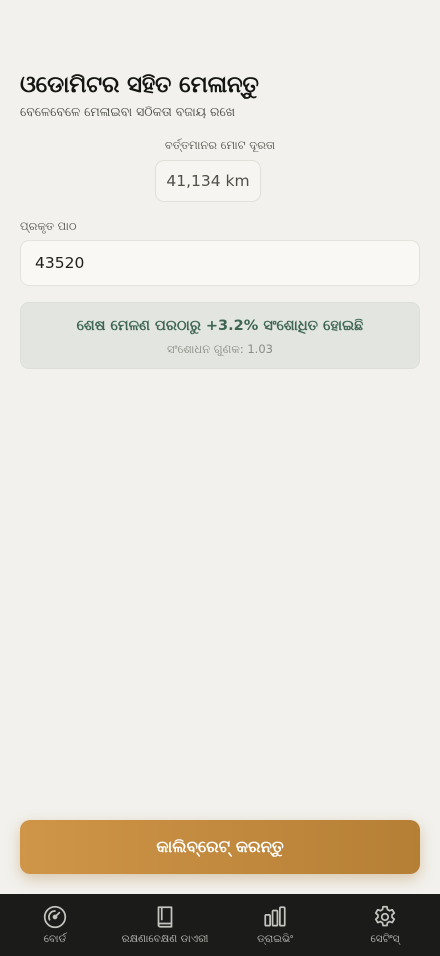  What do you see at coordinates (139, 85) in the screenshot?
I see `page-title: ଓଡୋମିଟର ସହିତ ମେଳାନ୍ତୁ` at bounding box center [139, 85].